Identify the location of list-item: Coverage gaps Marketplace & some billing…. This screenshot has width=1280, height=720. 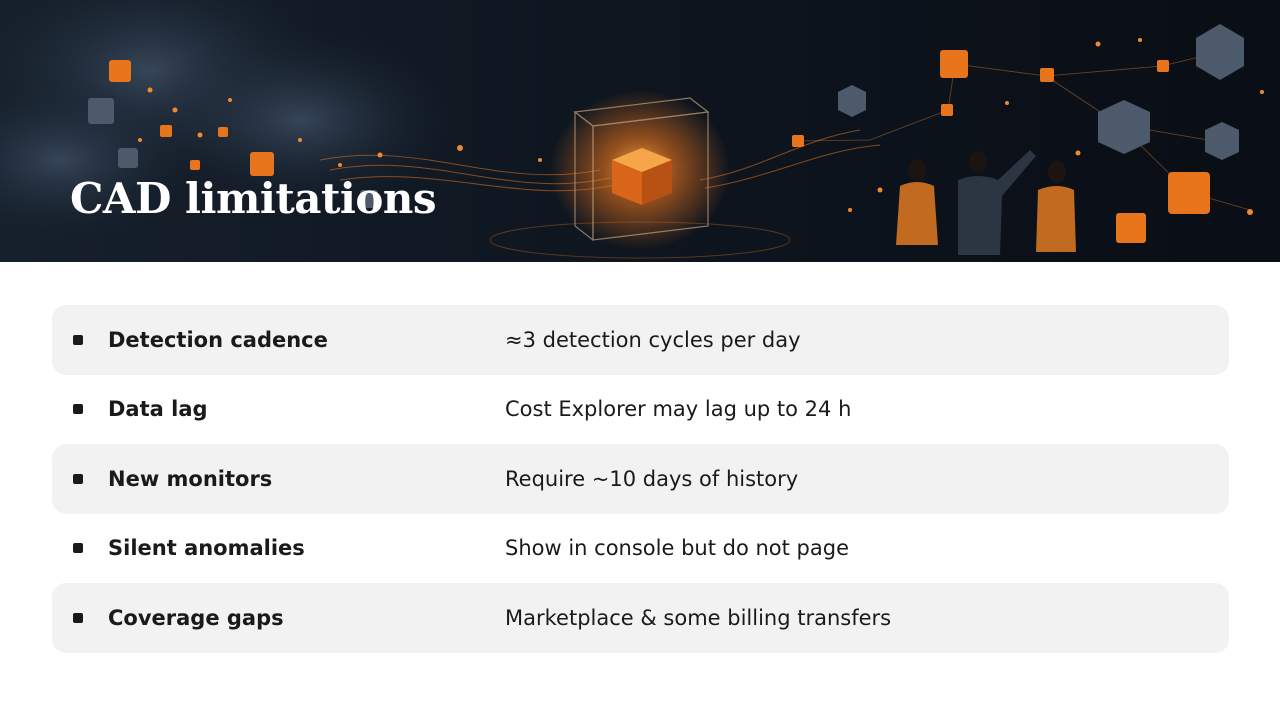
(640, 618).